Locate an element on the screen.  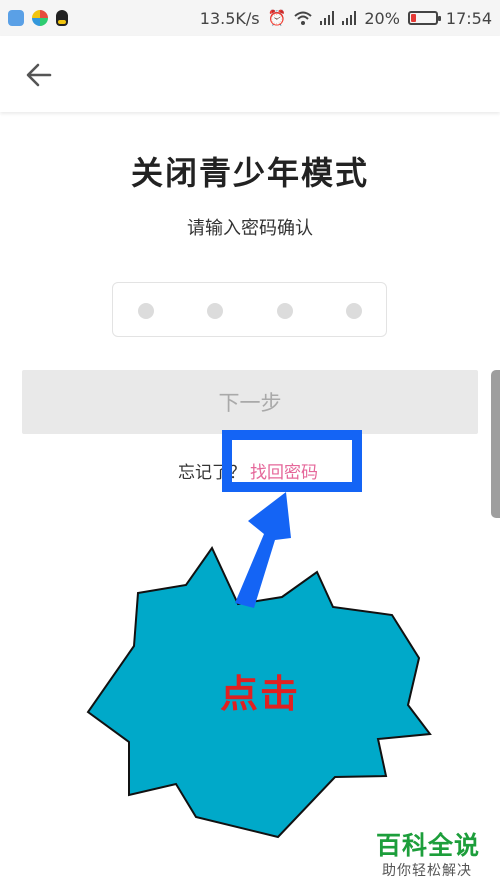
alarm-icon: ⏰ is located at coordinates (277, 18).